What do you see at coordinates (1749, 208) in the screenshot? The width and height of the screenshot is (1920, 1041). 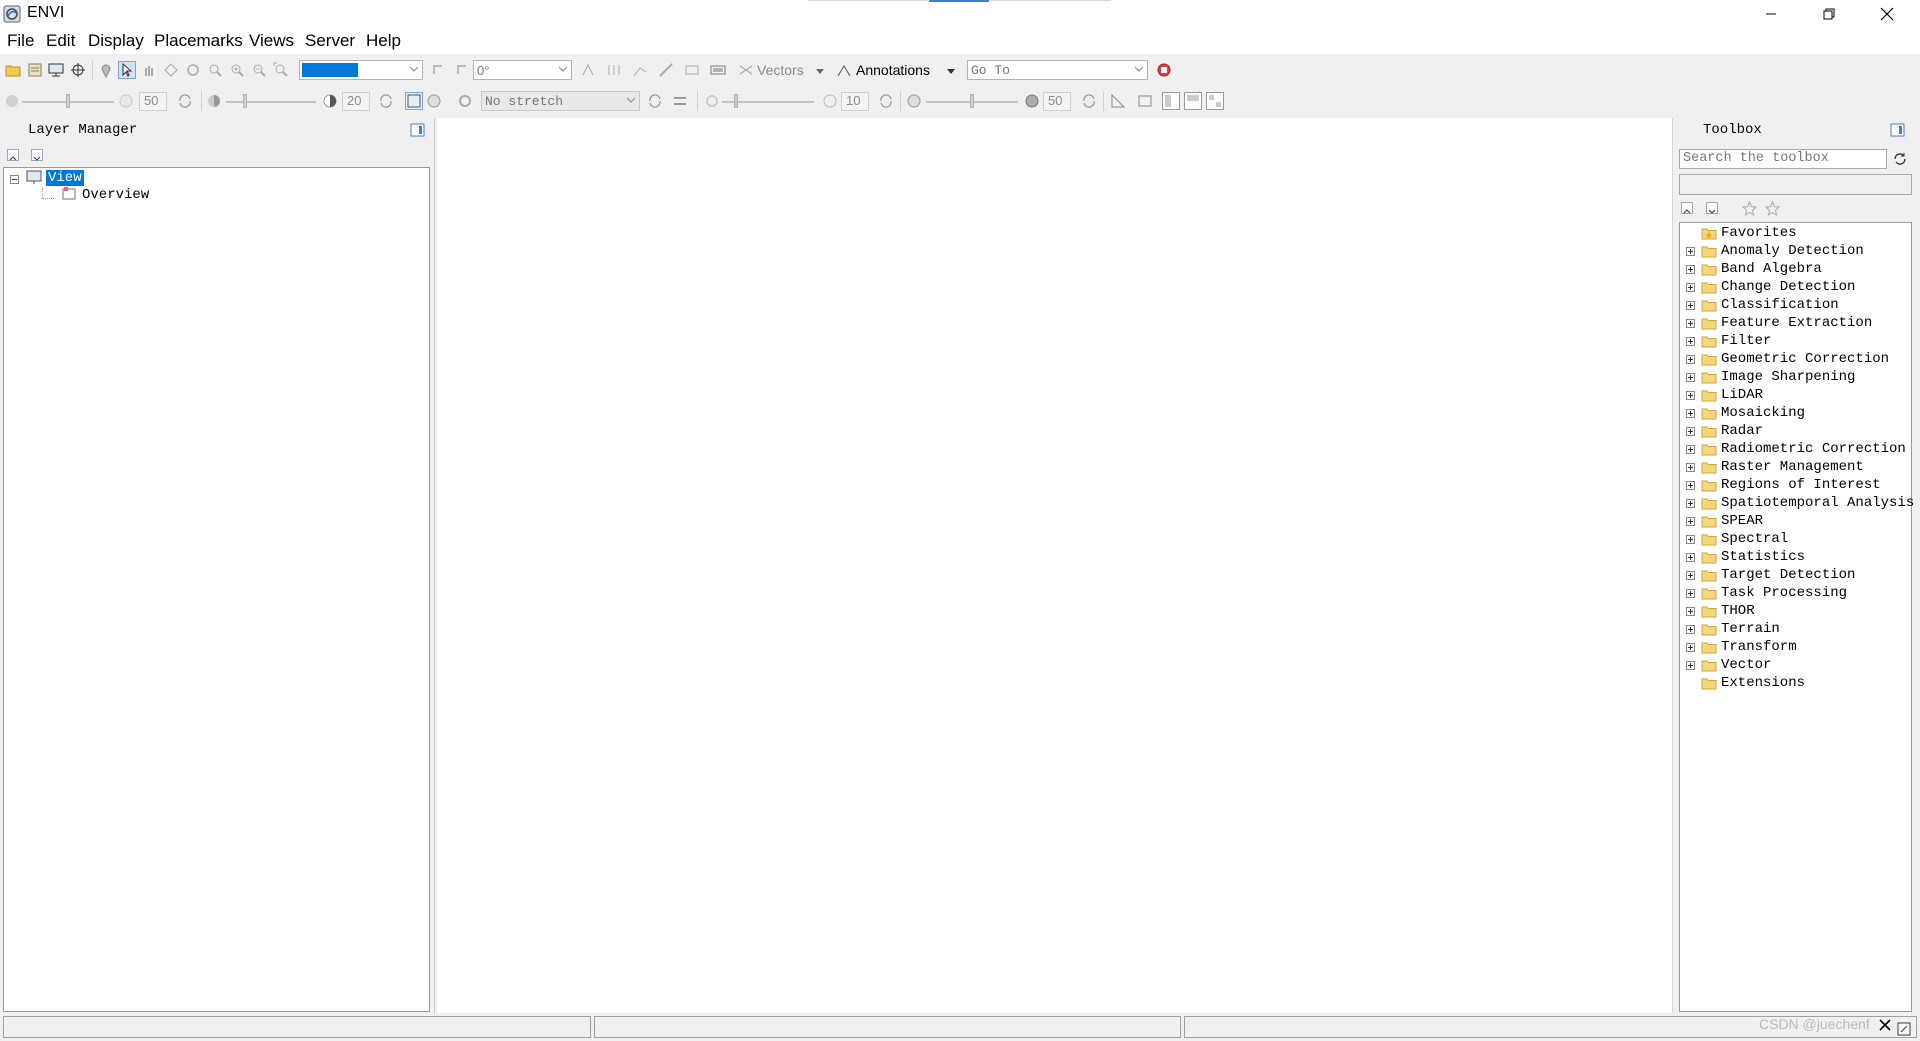 I see `add-favorite-icon` at bounding box center [1749, 208].